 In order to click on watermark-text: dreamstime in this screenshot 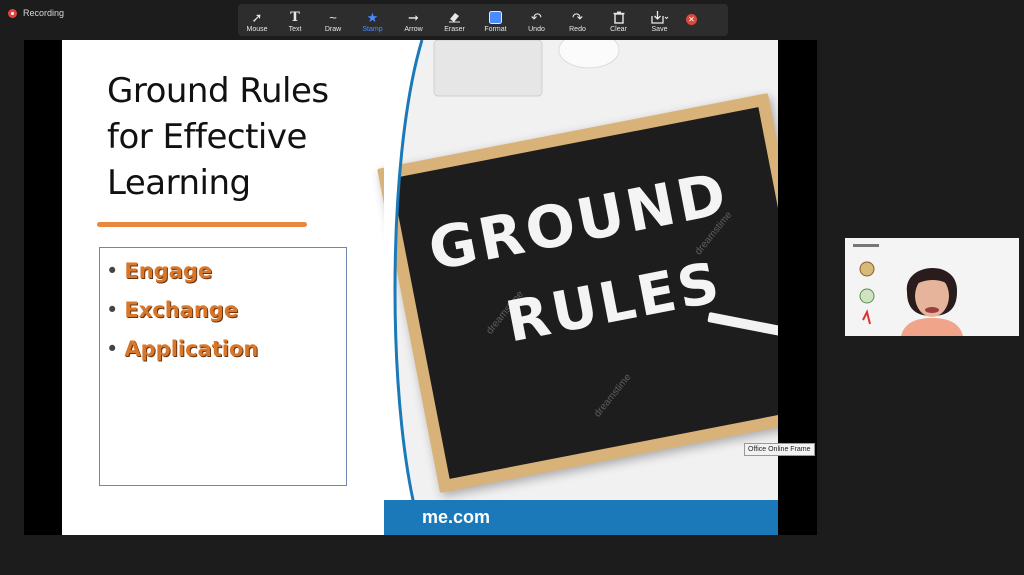, I will do `click(613, 395)`.